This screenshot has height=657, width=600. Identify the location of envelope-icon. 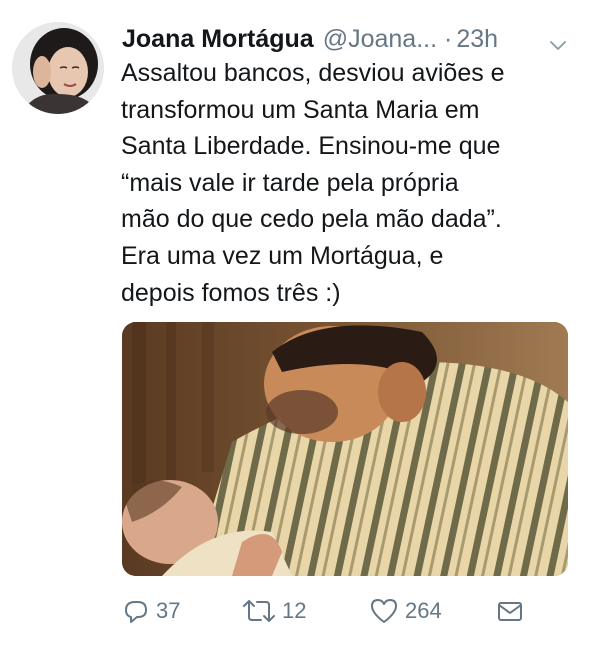
(510, 611).